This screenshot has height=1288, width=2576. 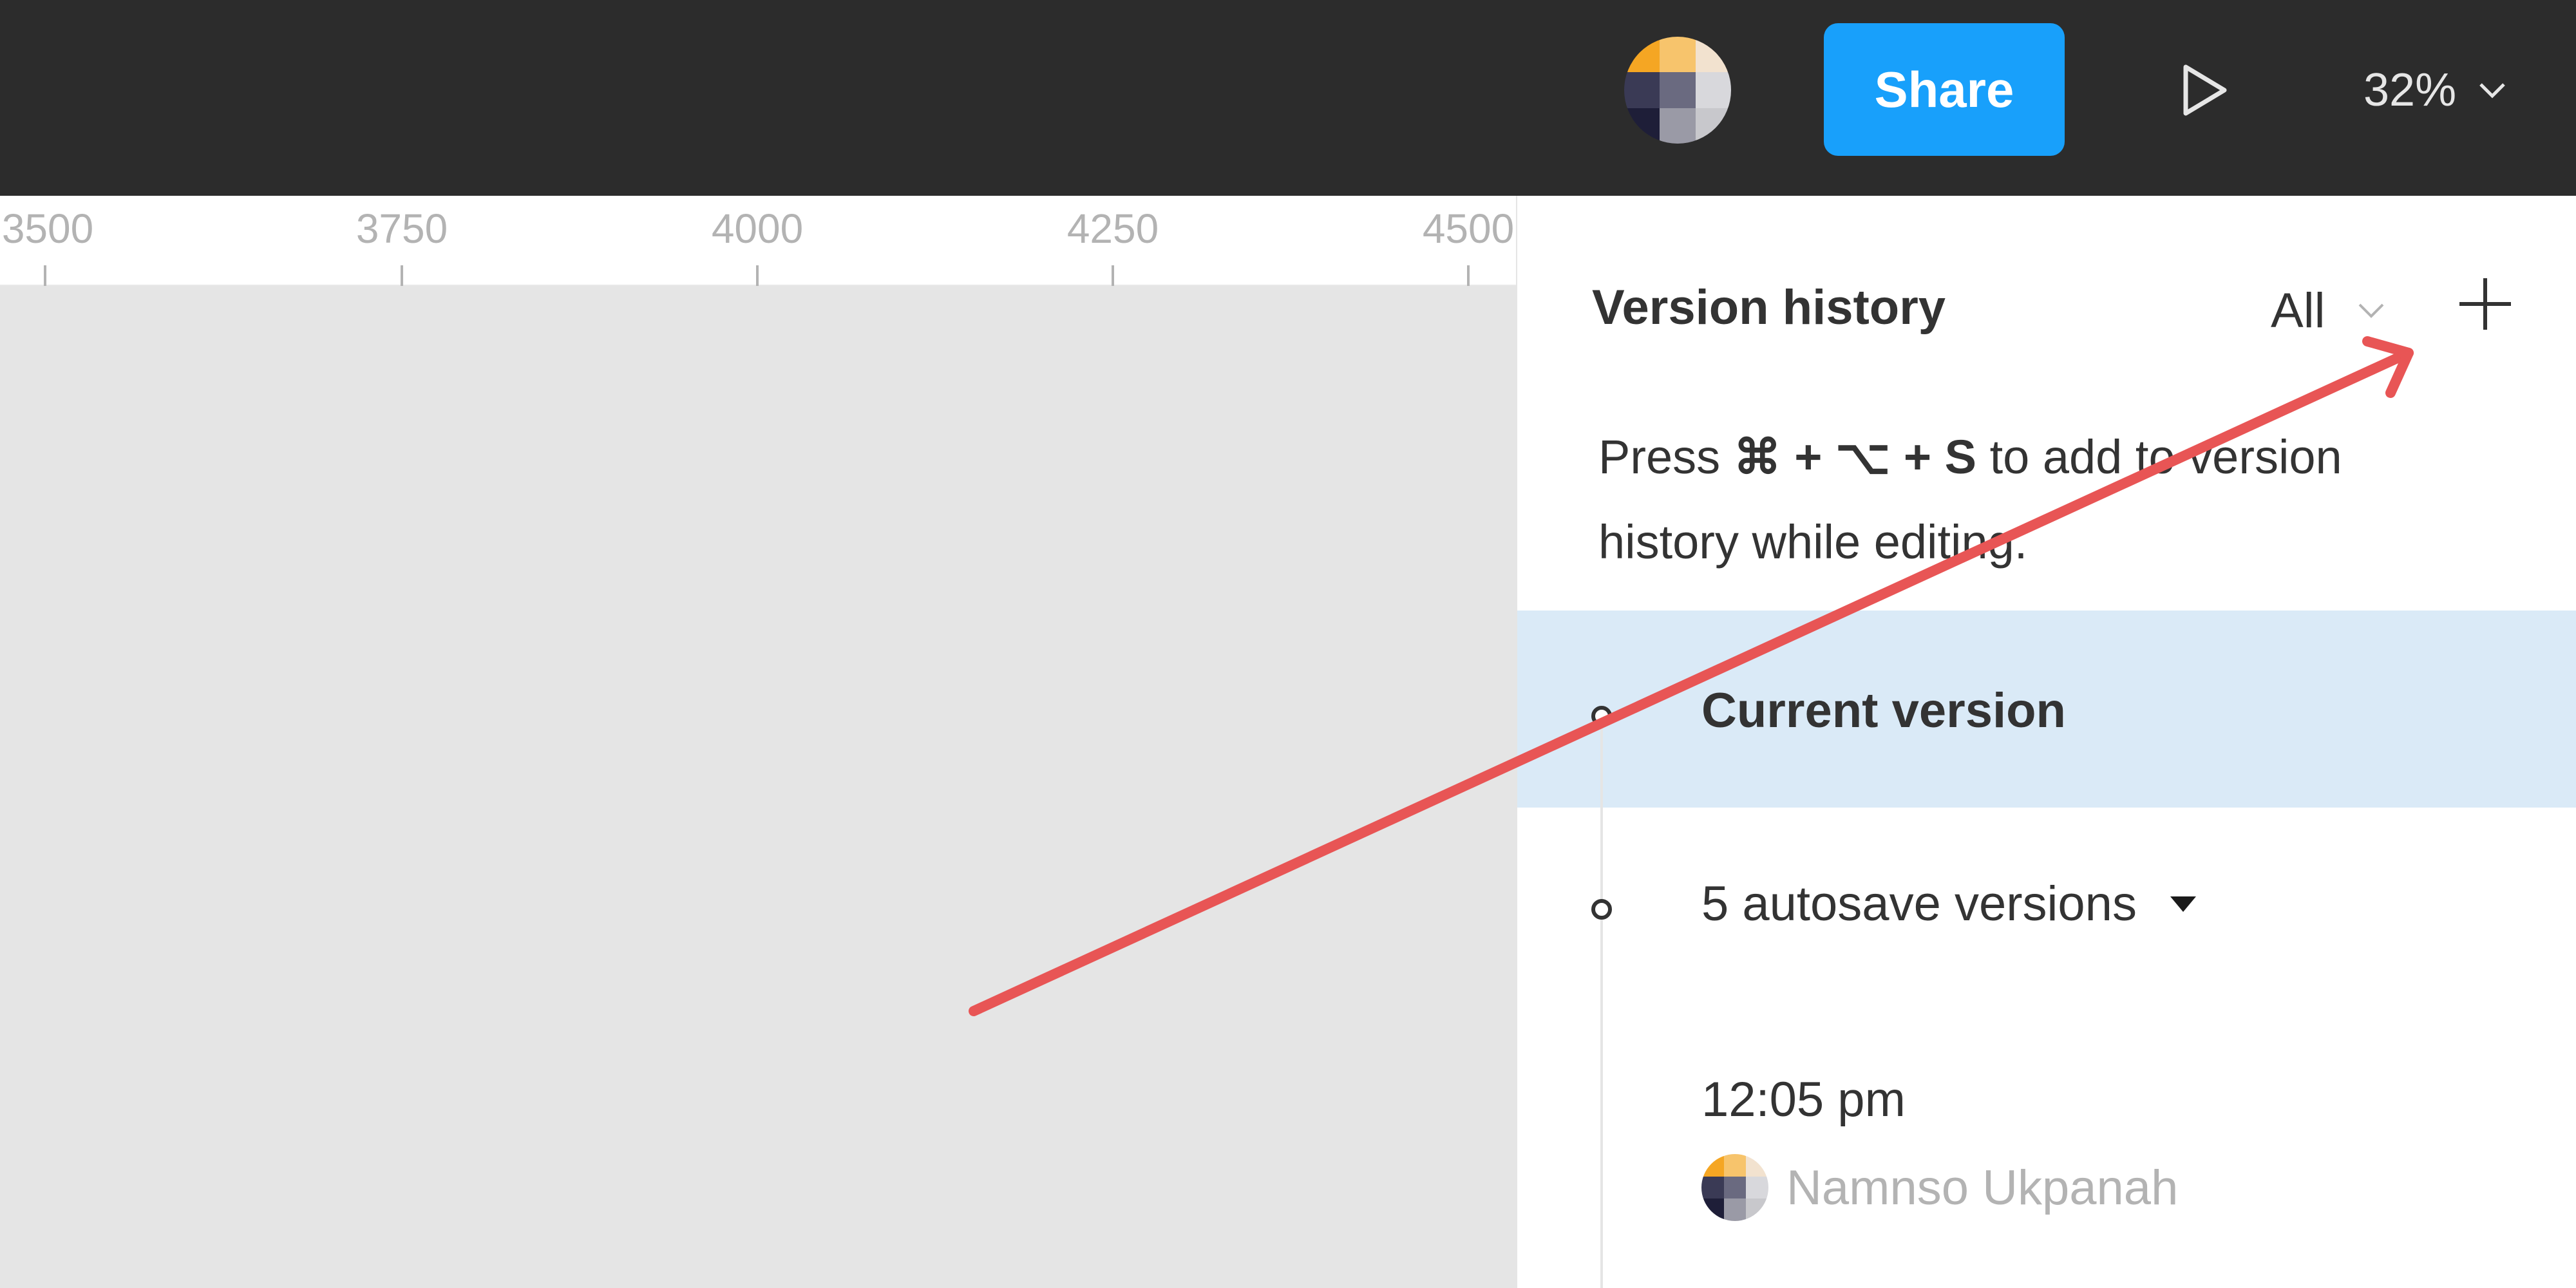 I want to click on hint-text: Press, so click(x=1666, y=457).